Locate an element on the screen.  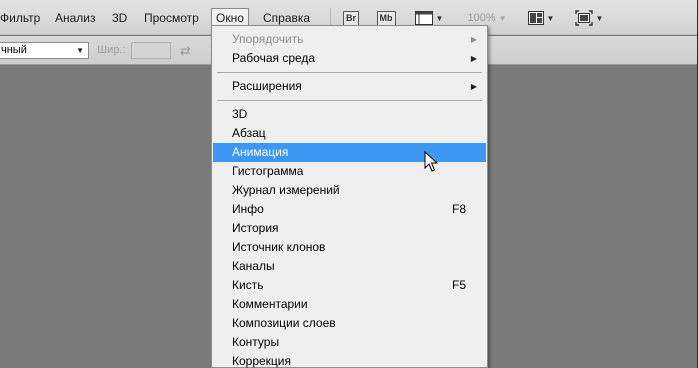
menu-item-label: Источник клонов is located at coordinates (279, 247).